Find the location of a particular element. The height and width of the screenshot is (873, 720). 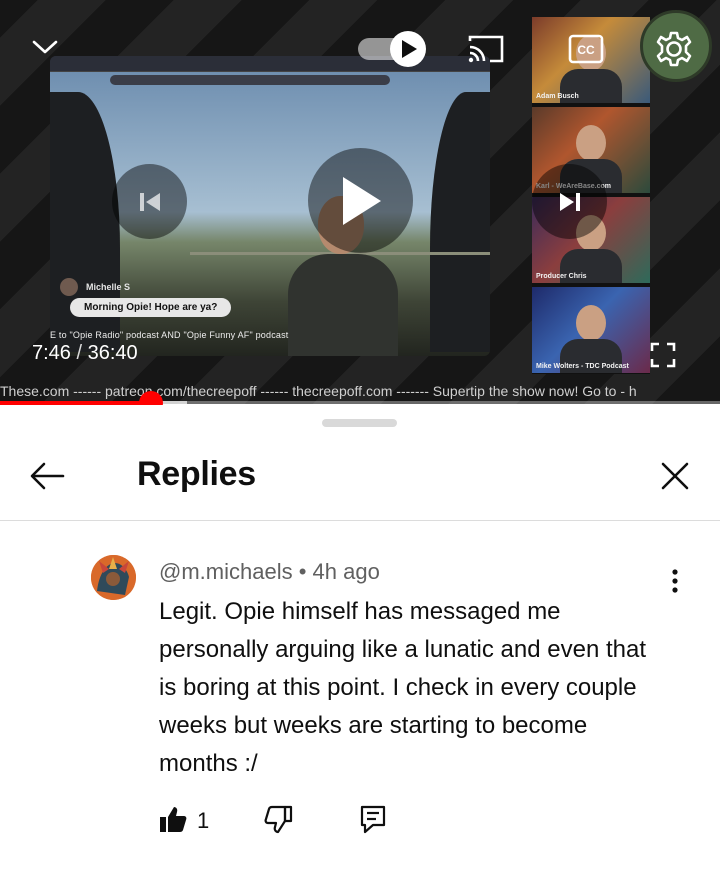

overlay-chat-message: Morning Opie! Hope are ya? is located at coordinates (151, 307).